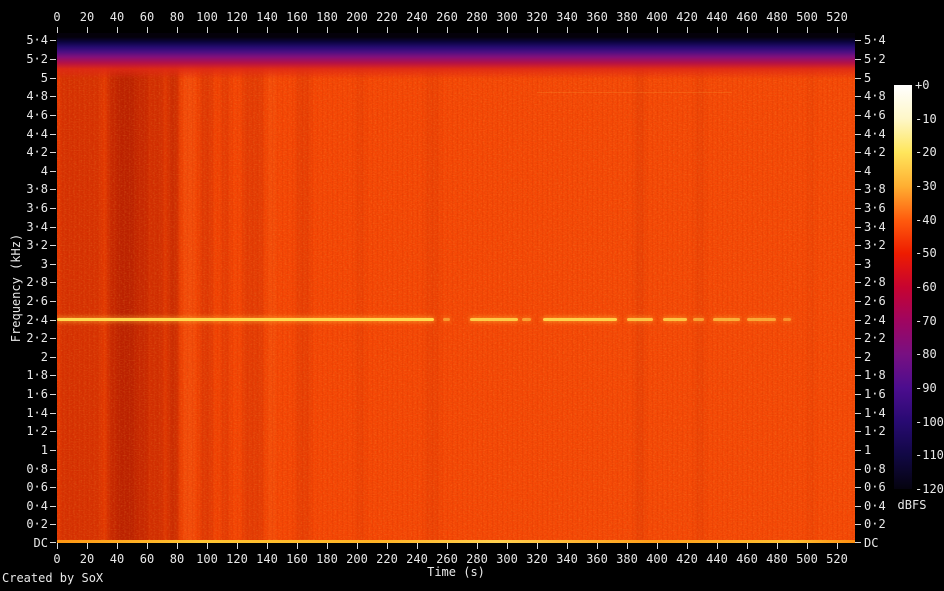  I want to click on freq-tick-label: 1·6, so click(37, 394).